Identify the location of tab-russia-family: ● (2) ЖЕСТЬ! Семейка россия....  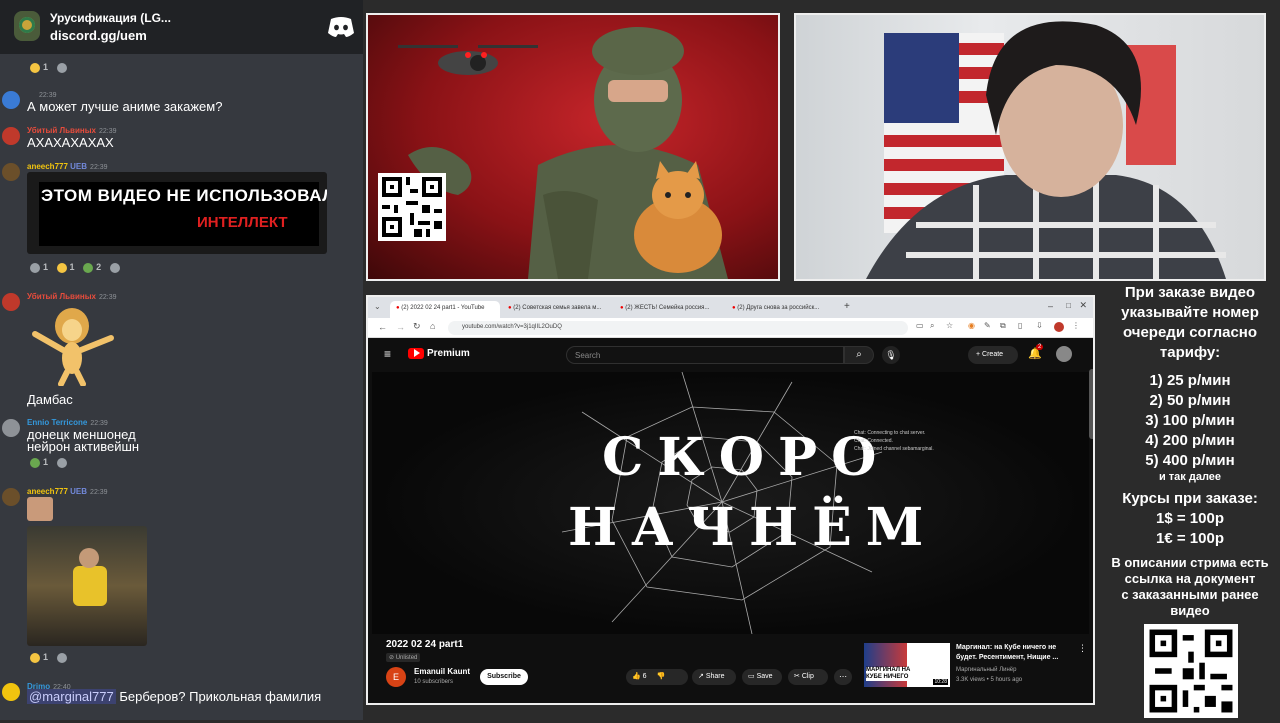
(669, 309).